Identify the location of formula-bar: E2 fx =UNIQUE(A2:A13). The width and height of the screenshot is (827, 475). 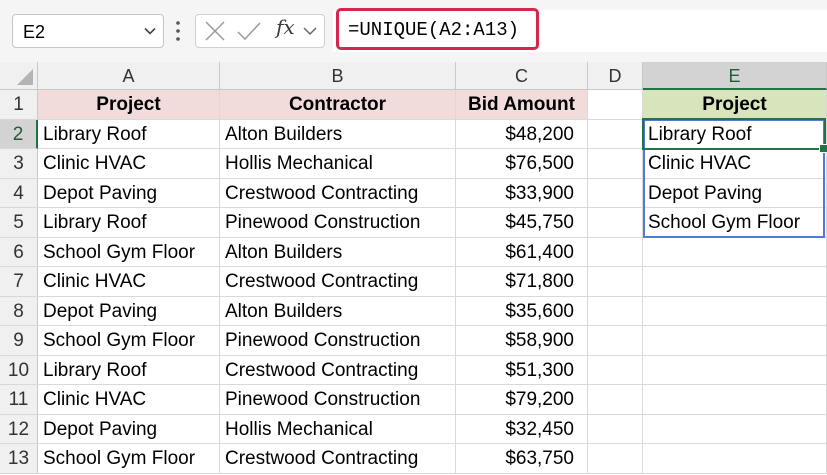
(413, 31).